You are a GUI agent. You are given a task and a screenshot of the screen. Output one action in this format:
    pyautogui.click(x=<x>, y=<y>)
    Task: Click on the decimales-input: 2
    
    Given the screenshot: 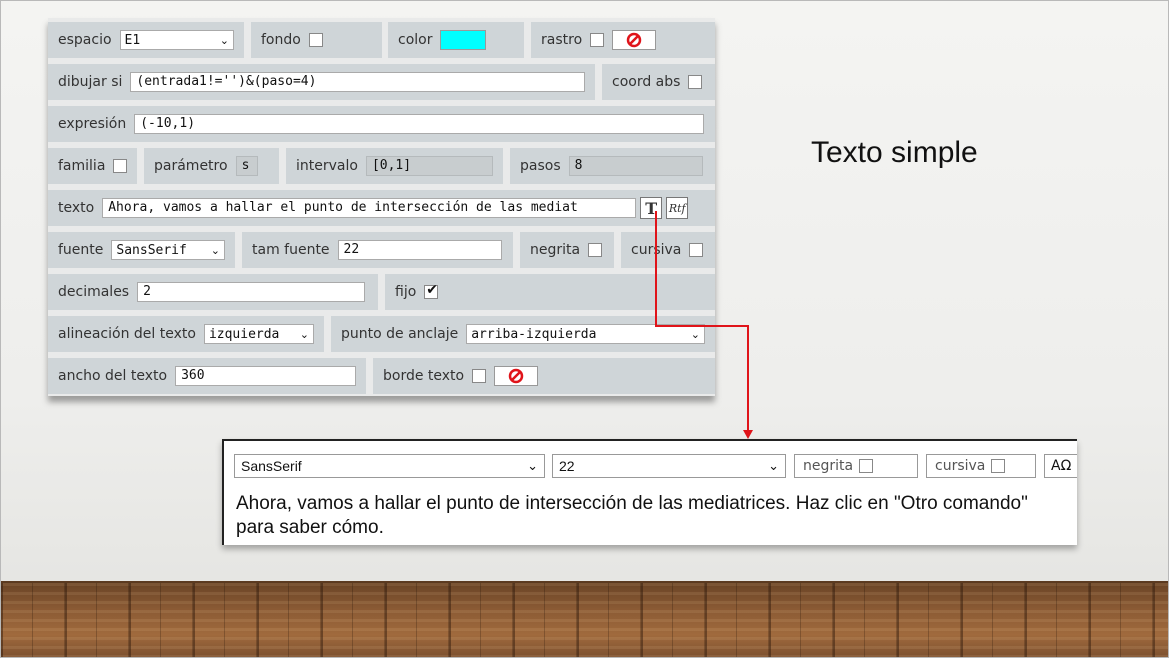 What is the action you would take?
    pyautogui.click(x=251, y=292)
    